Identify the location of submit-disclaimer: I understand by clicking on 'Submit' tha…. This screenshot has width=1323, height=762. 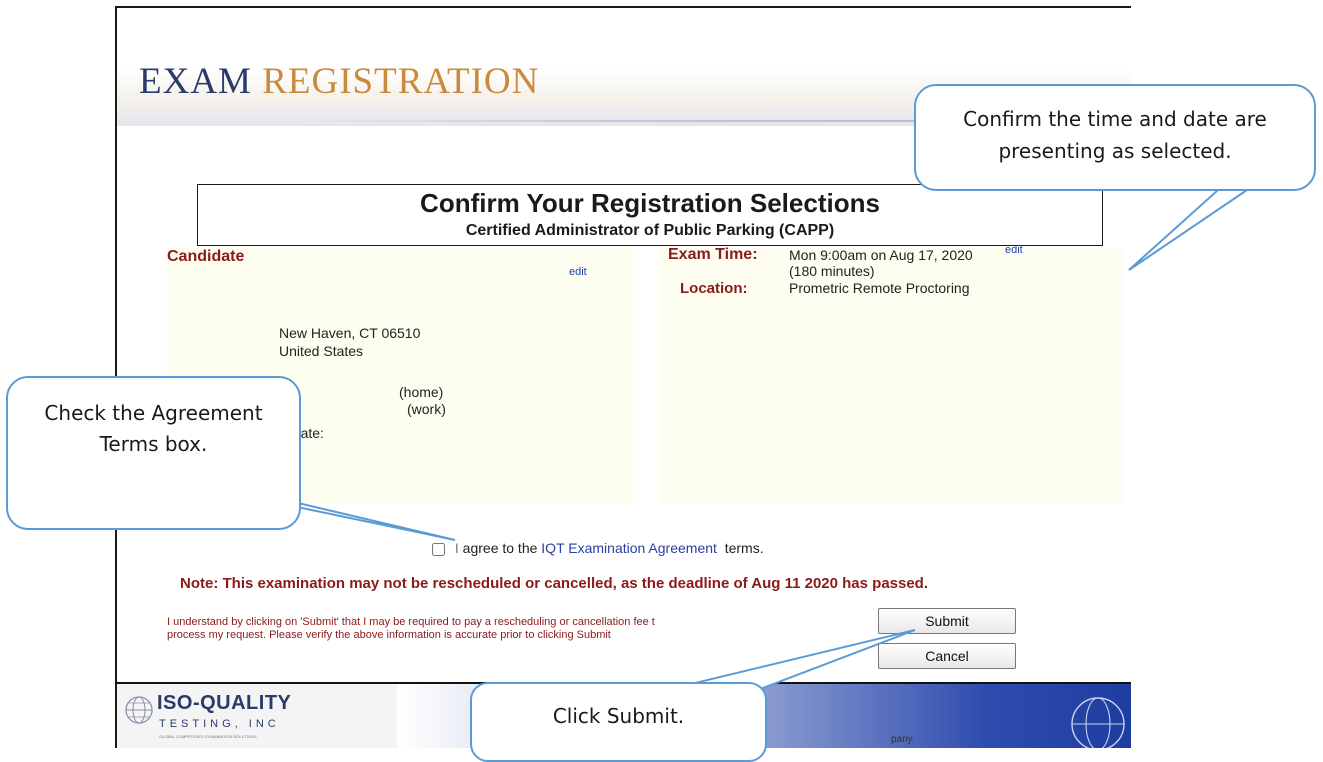
(517, 629).